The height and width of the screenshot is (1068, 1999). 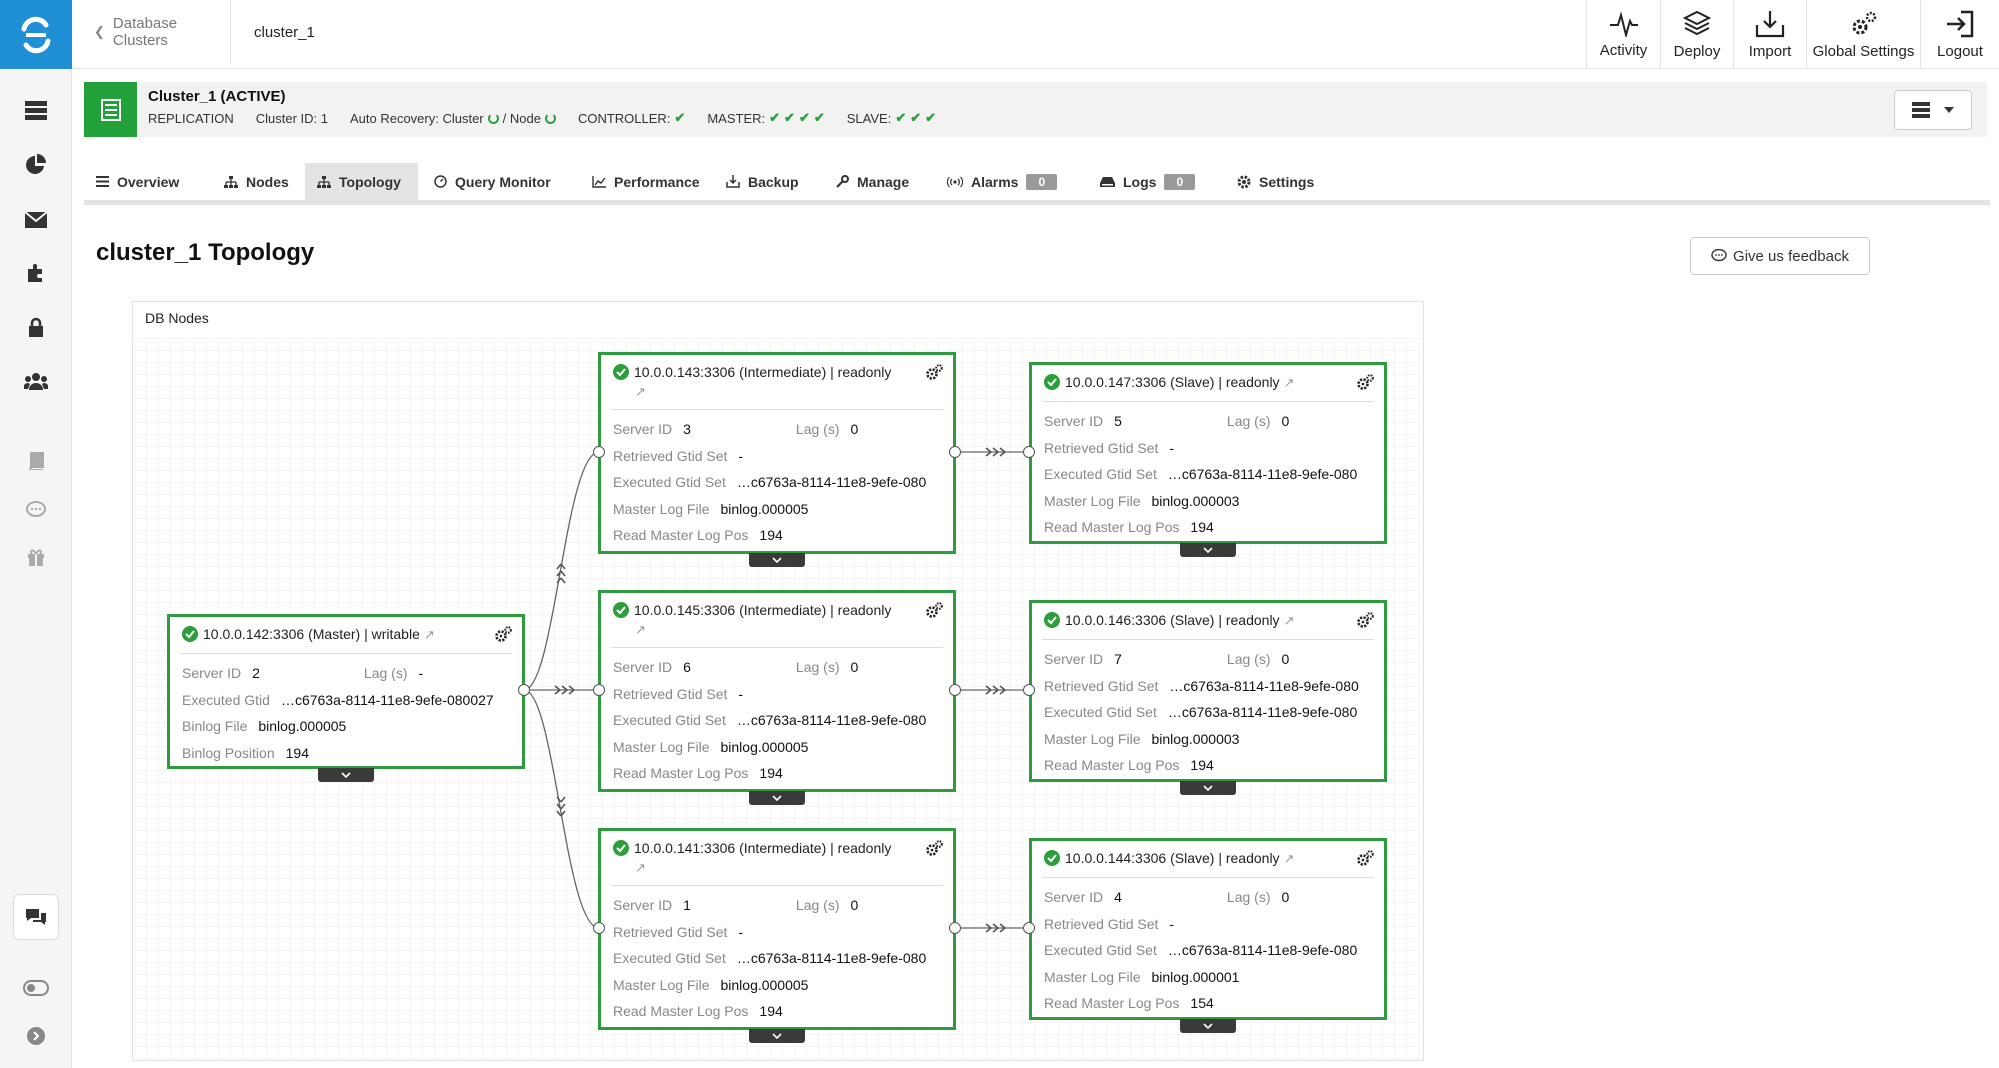 I want to click on label: Executed Gtid Set, so click(x=669, y=958).